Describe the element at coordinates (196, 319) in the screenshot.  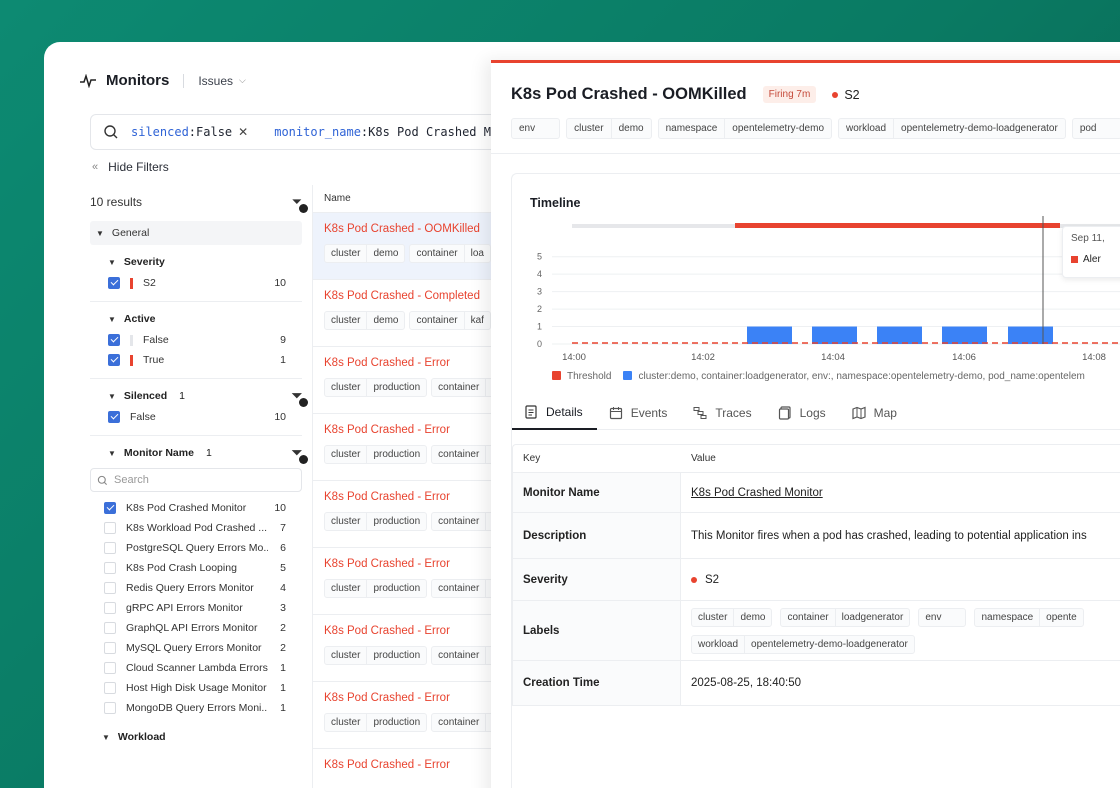
I see `filter-group-title: ▼ Active` at that location.